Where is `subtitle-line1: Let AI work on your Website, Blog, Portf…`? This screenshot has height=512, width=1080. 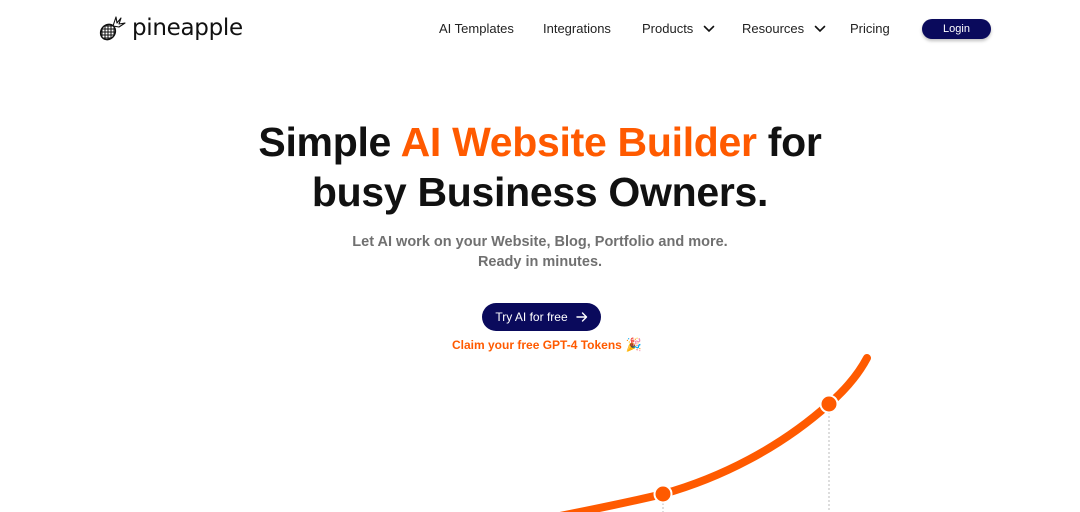 subtitle-line1: Let AI work on your Website, Blog, Portf… is located at coordinates (540, 242).